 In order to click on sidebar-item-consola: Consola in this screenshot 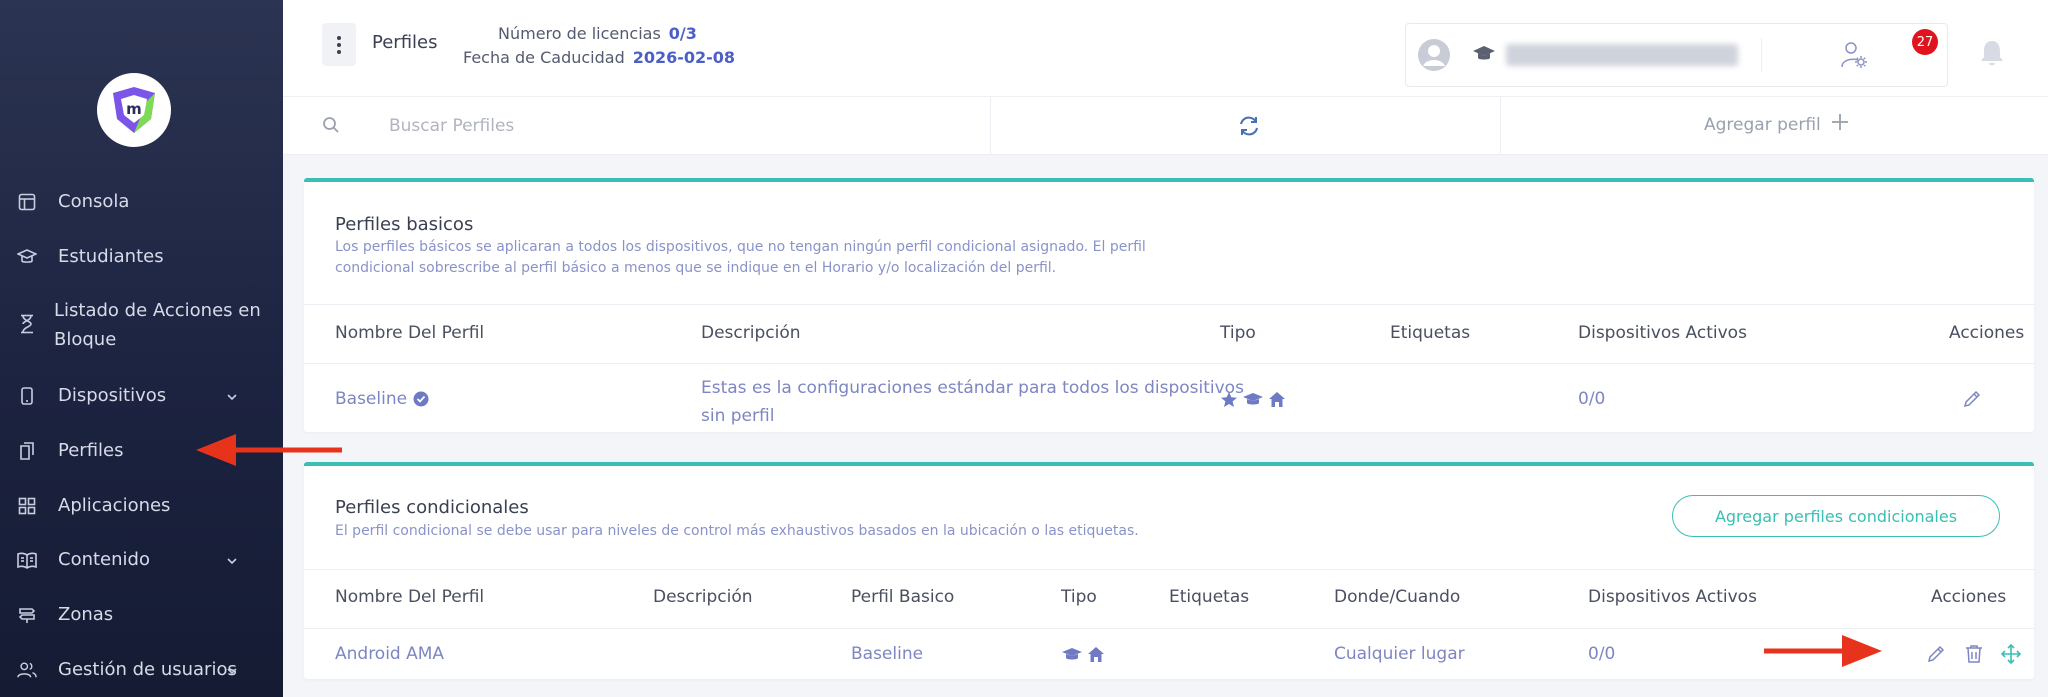, I will do `click(141, 201)`.